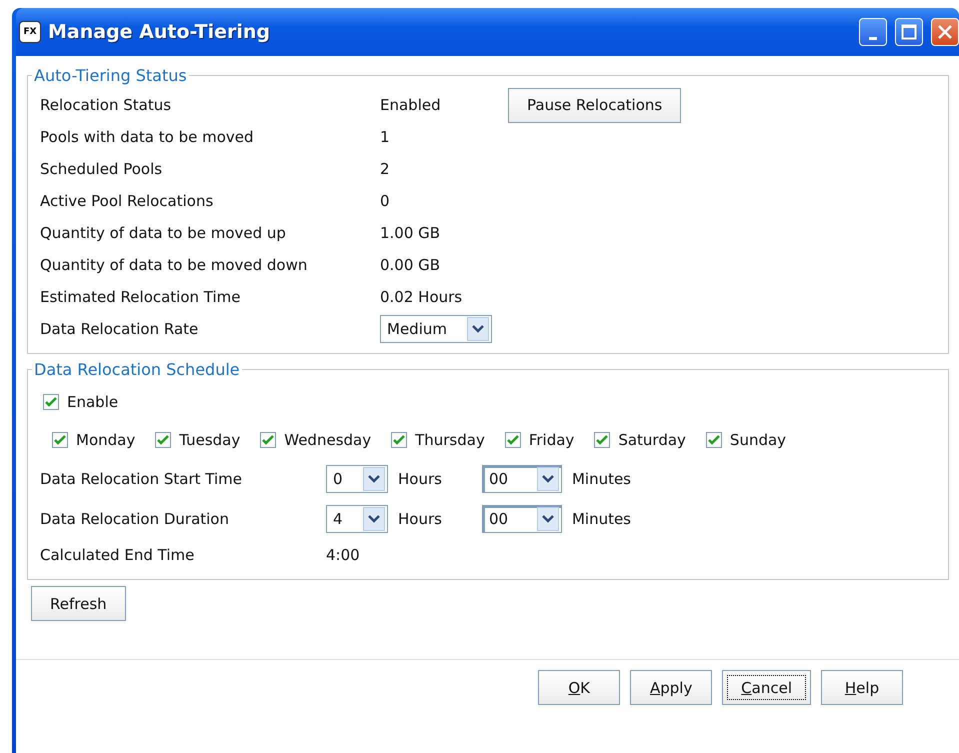 This screenshot has height=753, width=959. I want to click on checkbox-label: Tuesday, so click(209, 440).